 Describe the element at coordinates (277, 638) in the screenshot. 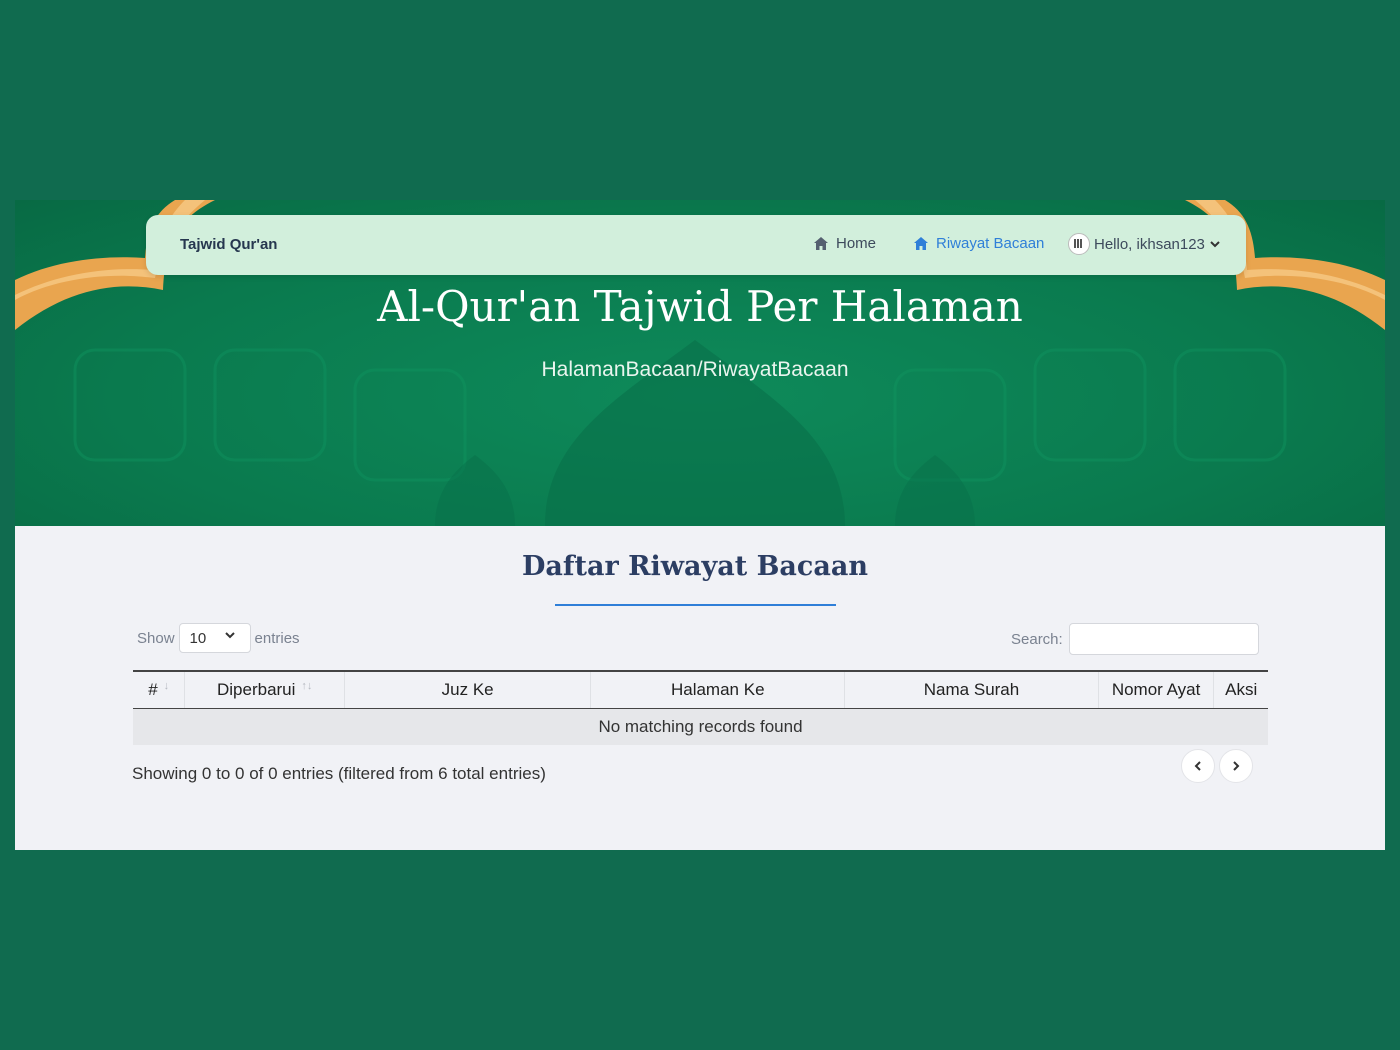

I see `entries-label: entries` at that location.